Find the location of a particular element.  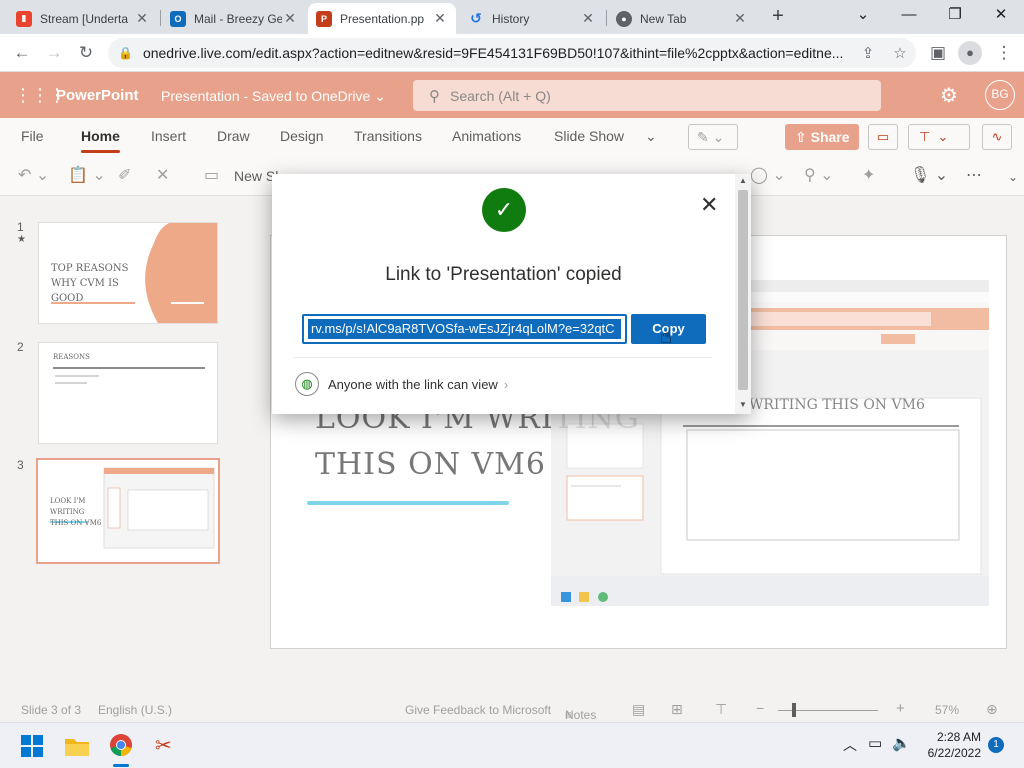

more-options-icon: ⋯ is located at coordinates (974, 175).